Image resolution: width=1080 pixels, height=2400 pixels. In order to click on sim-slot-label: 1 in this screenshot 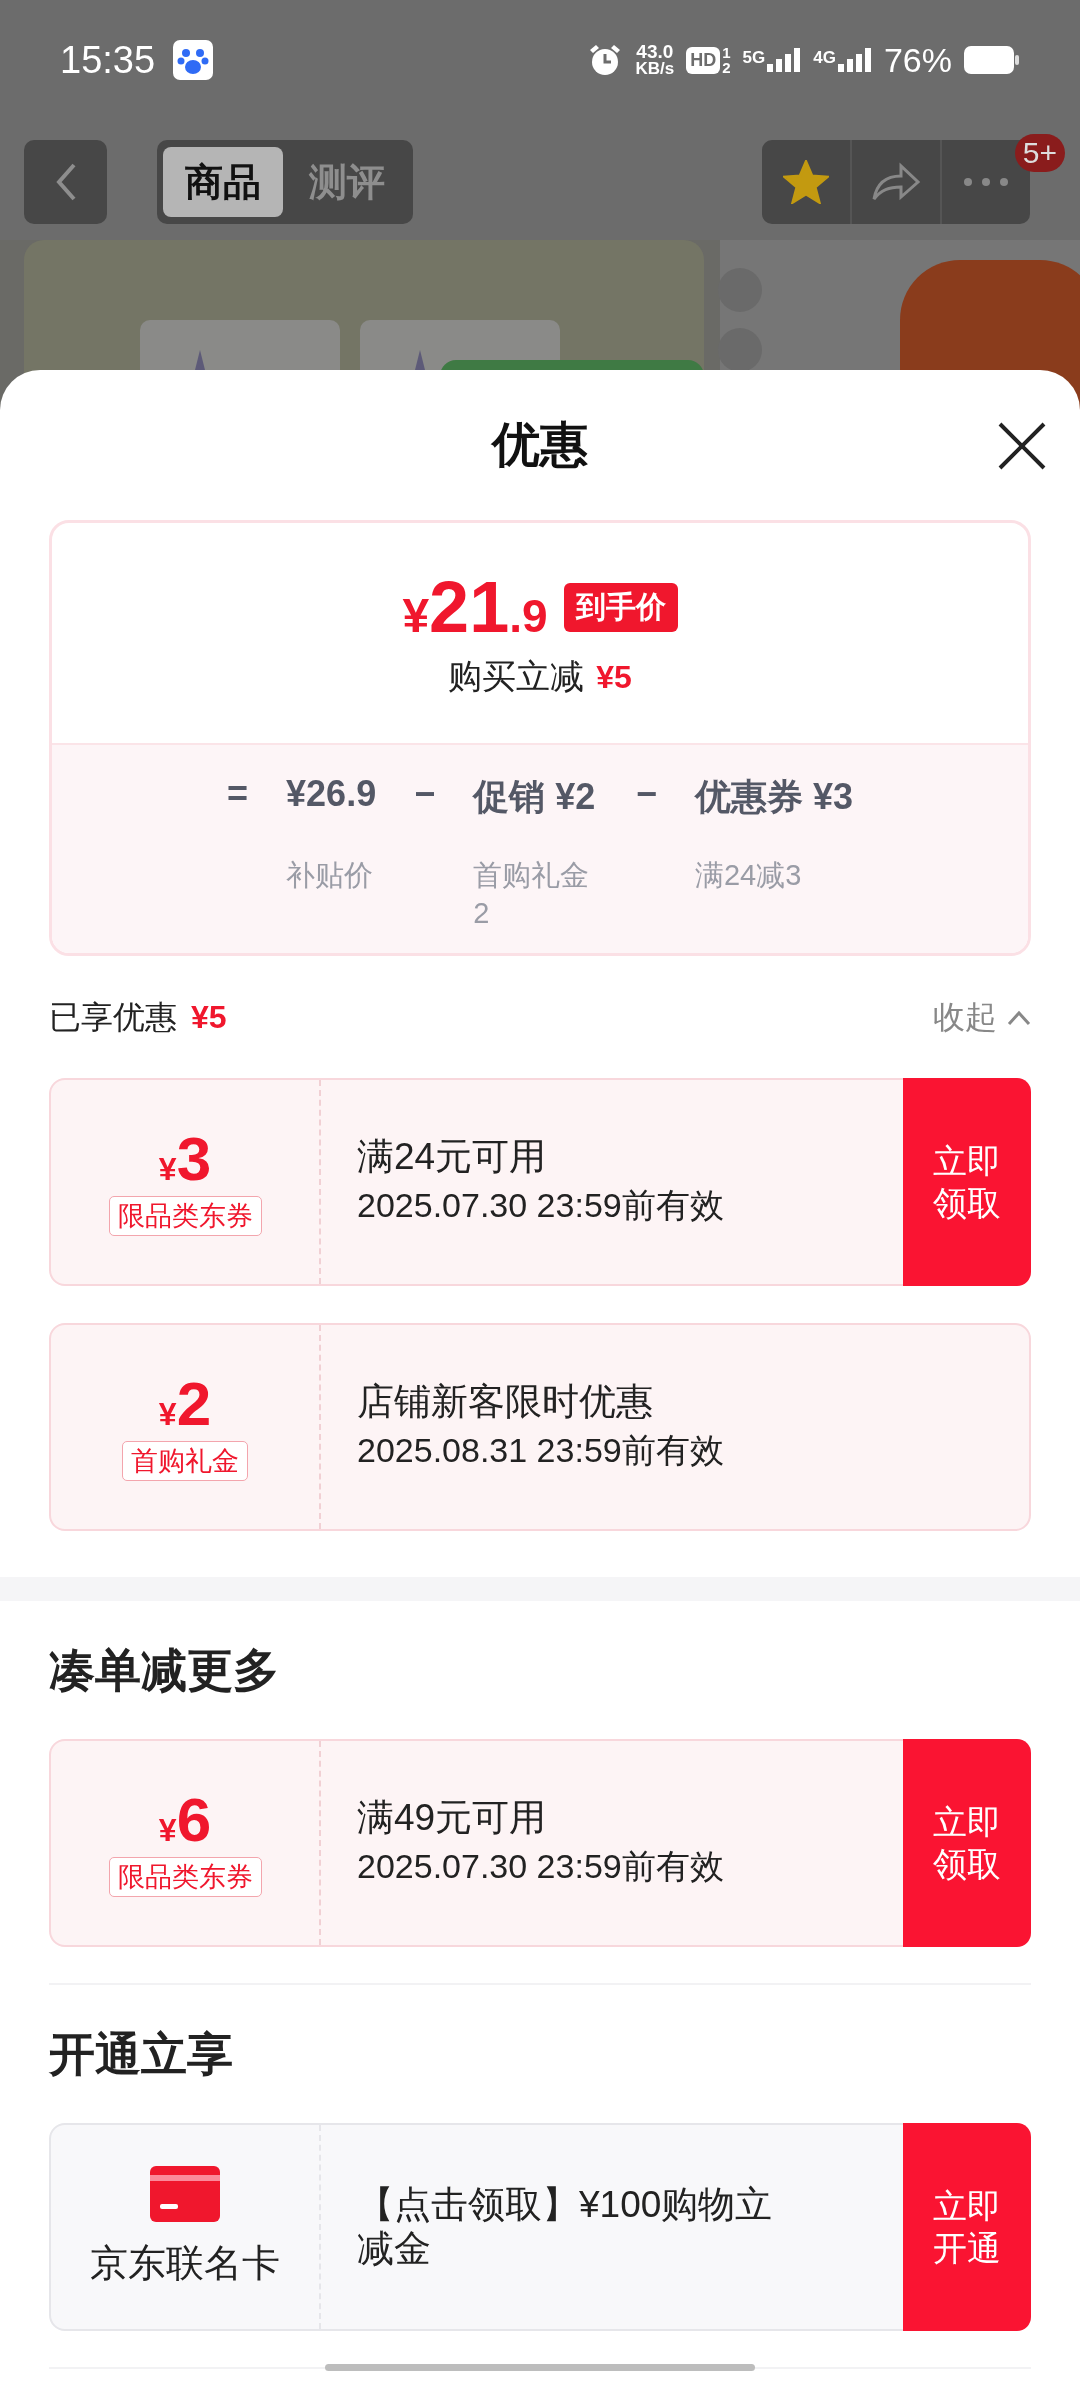, I will do `click(726, 52)`.